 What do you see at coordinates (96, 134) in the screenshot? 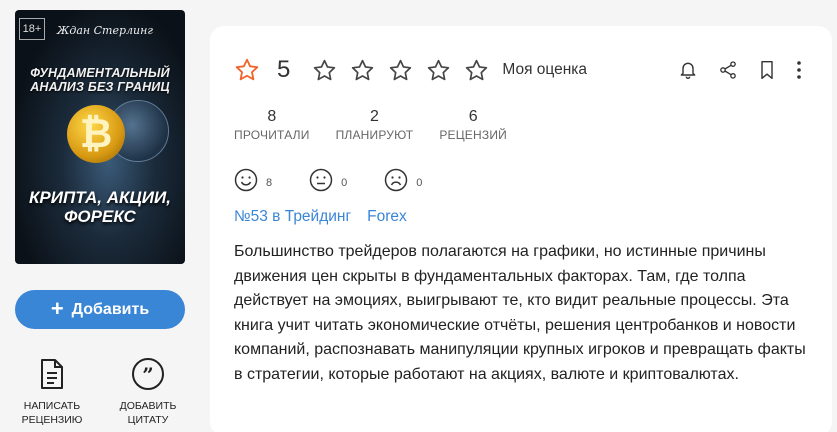
I see `bitcoin-icon: ₿` at bounding box center [96, 134].